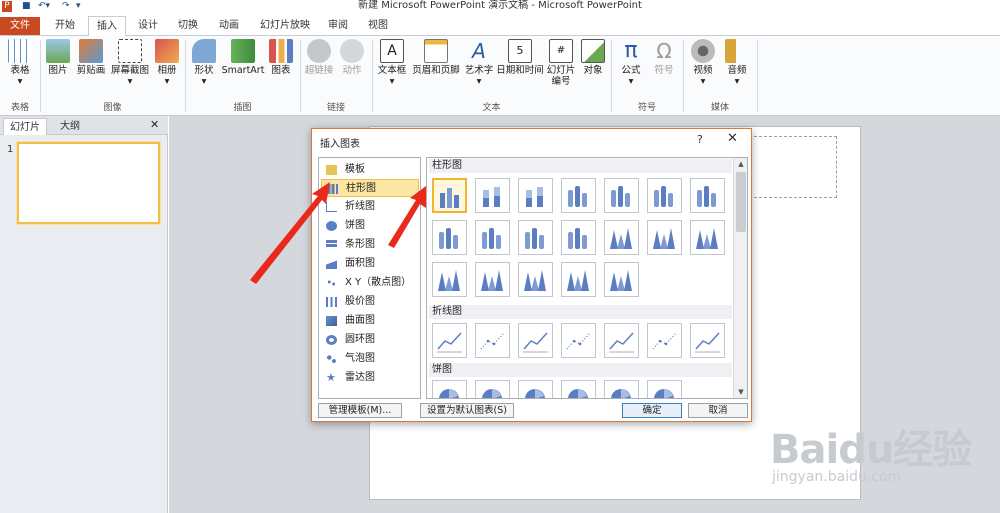 Image resolution: width=1000 pixels, height=513 pixels. Describe the element at coordinates (331, 359) in the screenshot. I see `bubble-chart-icon` at that location.